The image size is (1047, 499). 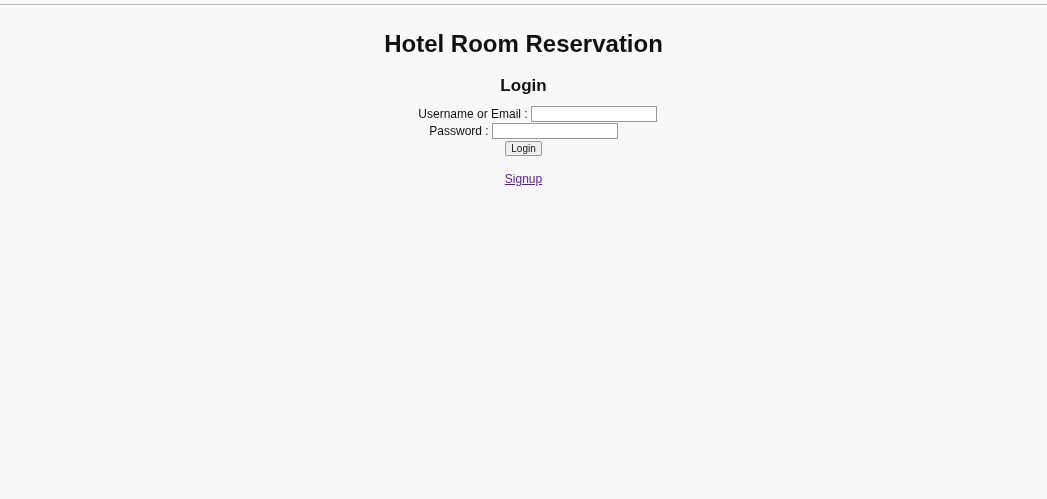 I want to click on login-heading: Login, so click(x=523, y=86).